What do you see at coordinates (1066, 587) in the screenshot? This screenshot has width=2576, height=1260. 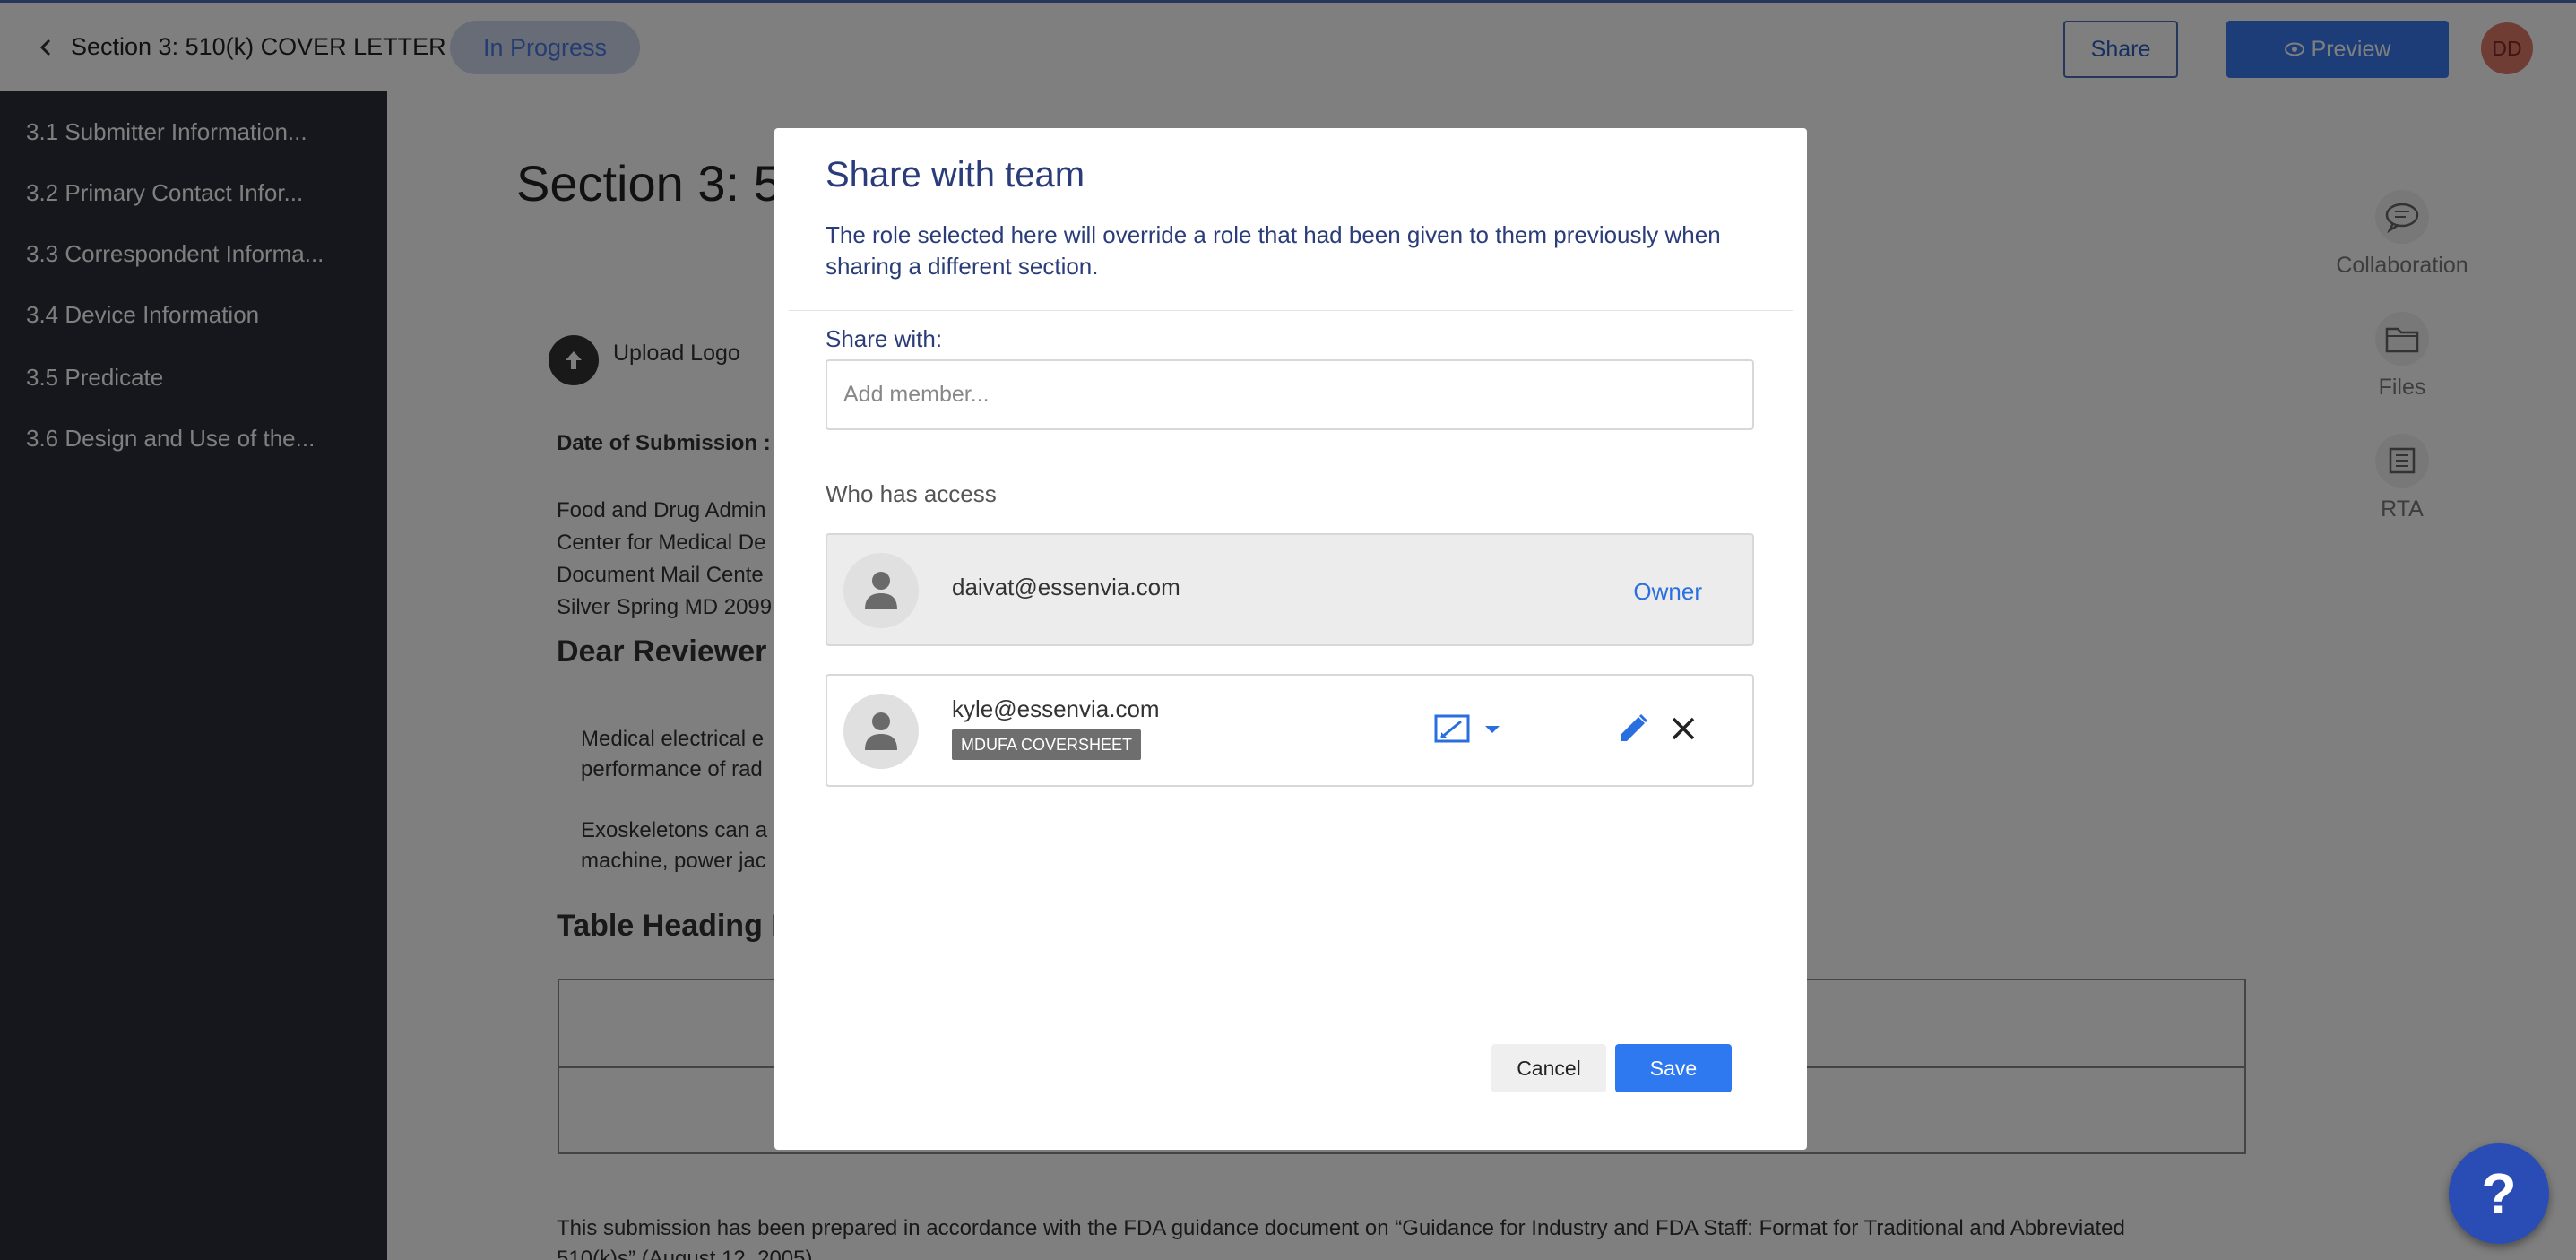 I see `member-email: daivat@essenvia.com` at bounding box center [1066, 587].